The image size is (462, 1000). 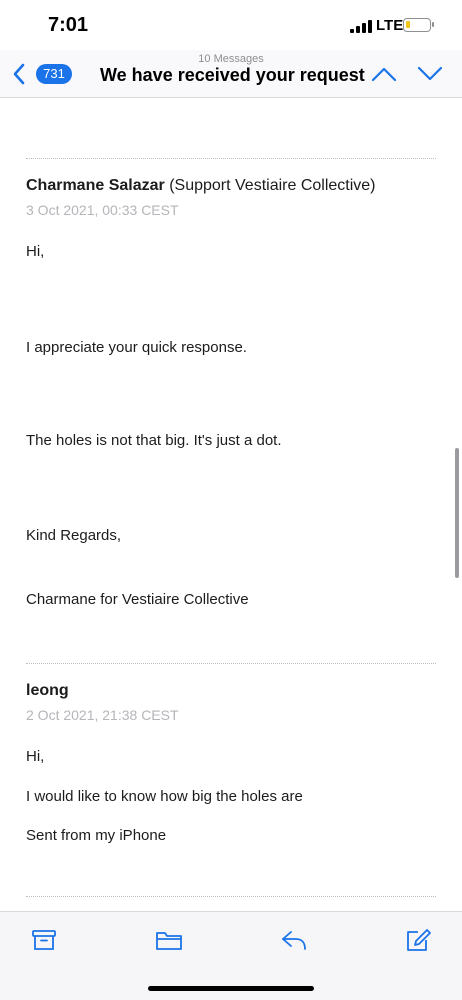 I want to click on scrollbar, so click(x=457, y=513).